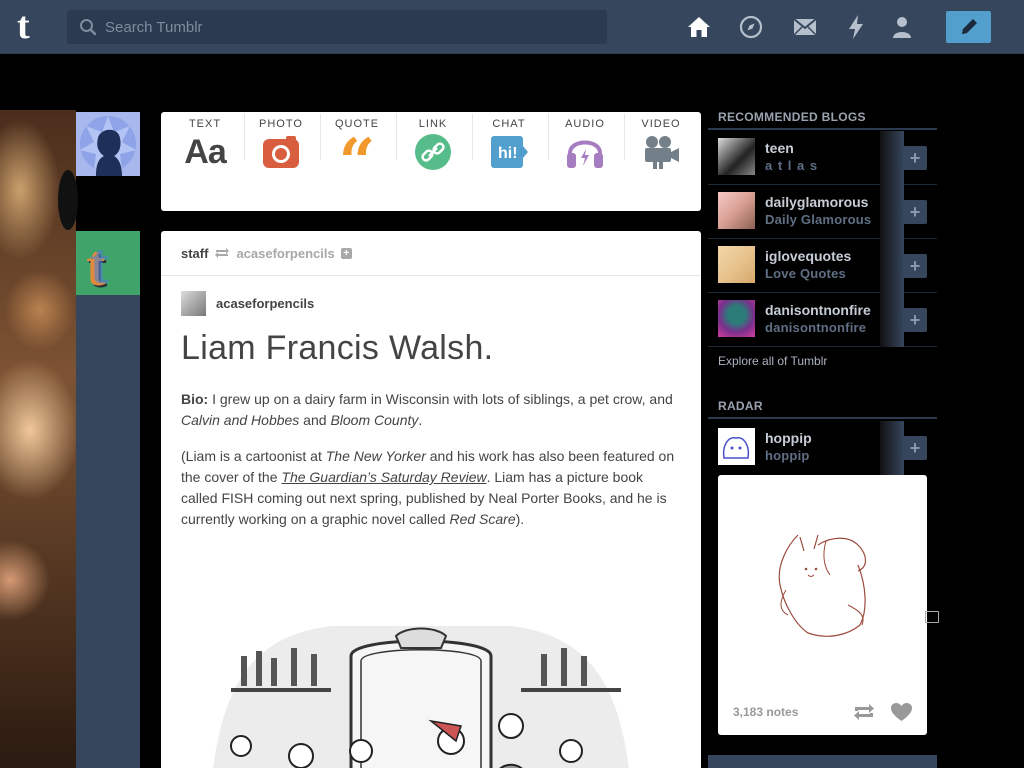  Describe the element at coordinates (808, 256) in the screenshot. I see `blog-name: iglovequotes` at that location.